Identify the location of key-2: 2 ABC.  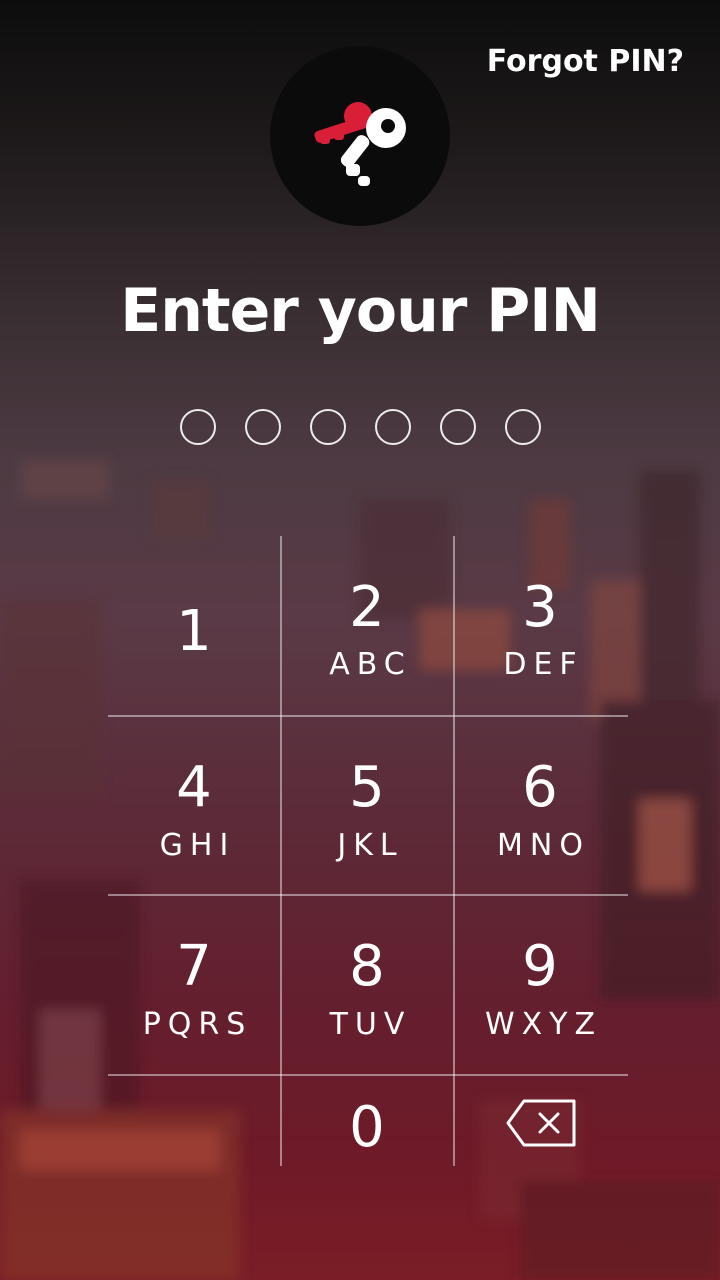
(367, 625).